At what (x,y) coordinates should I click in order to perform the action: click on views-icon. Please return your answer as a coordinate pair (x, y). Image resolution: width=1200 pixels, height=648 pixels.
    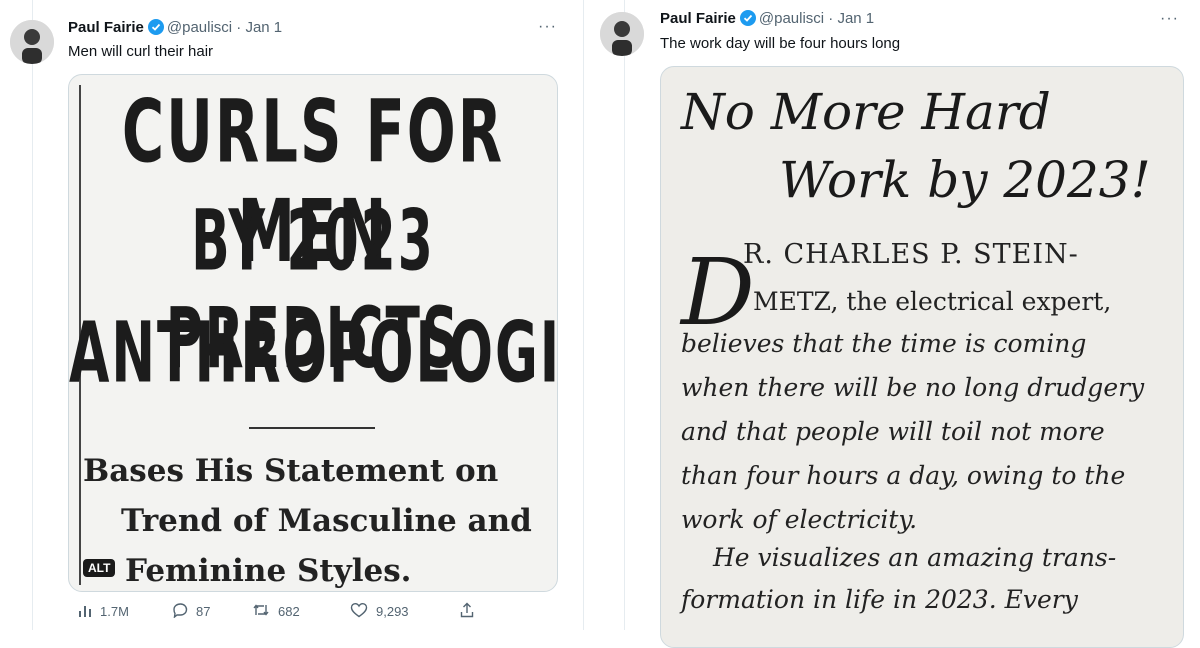
    Looking at the image, I should click on (89, 611).